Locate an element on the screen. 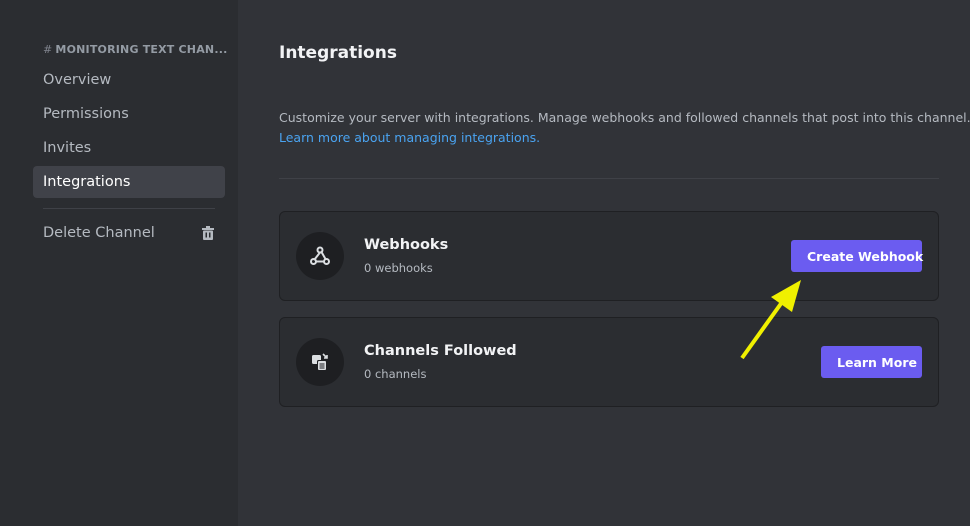 The height and width of the screenshot is (526, 970). webhooks-card: Webhooks 0 webhooks Create Webhook is located at coordinates (609, 256).